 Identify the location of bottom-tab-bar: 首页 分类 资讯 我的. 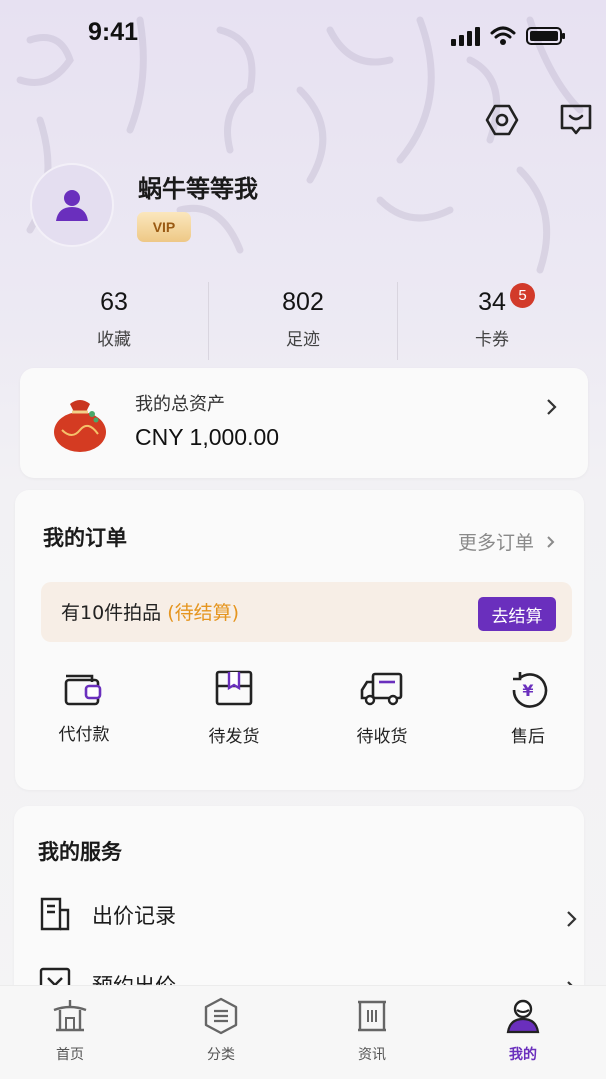
(303, 1032).